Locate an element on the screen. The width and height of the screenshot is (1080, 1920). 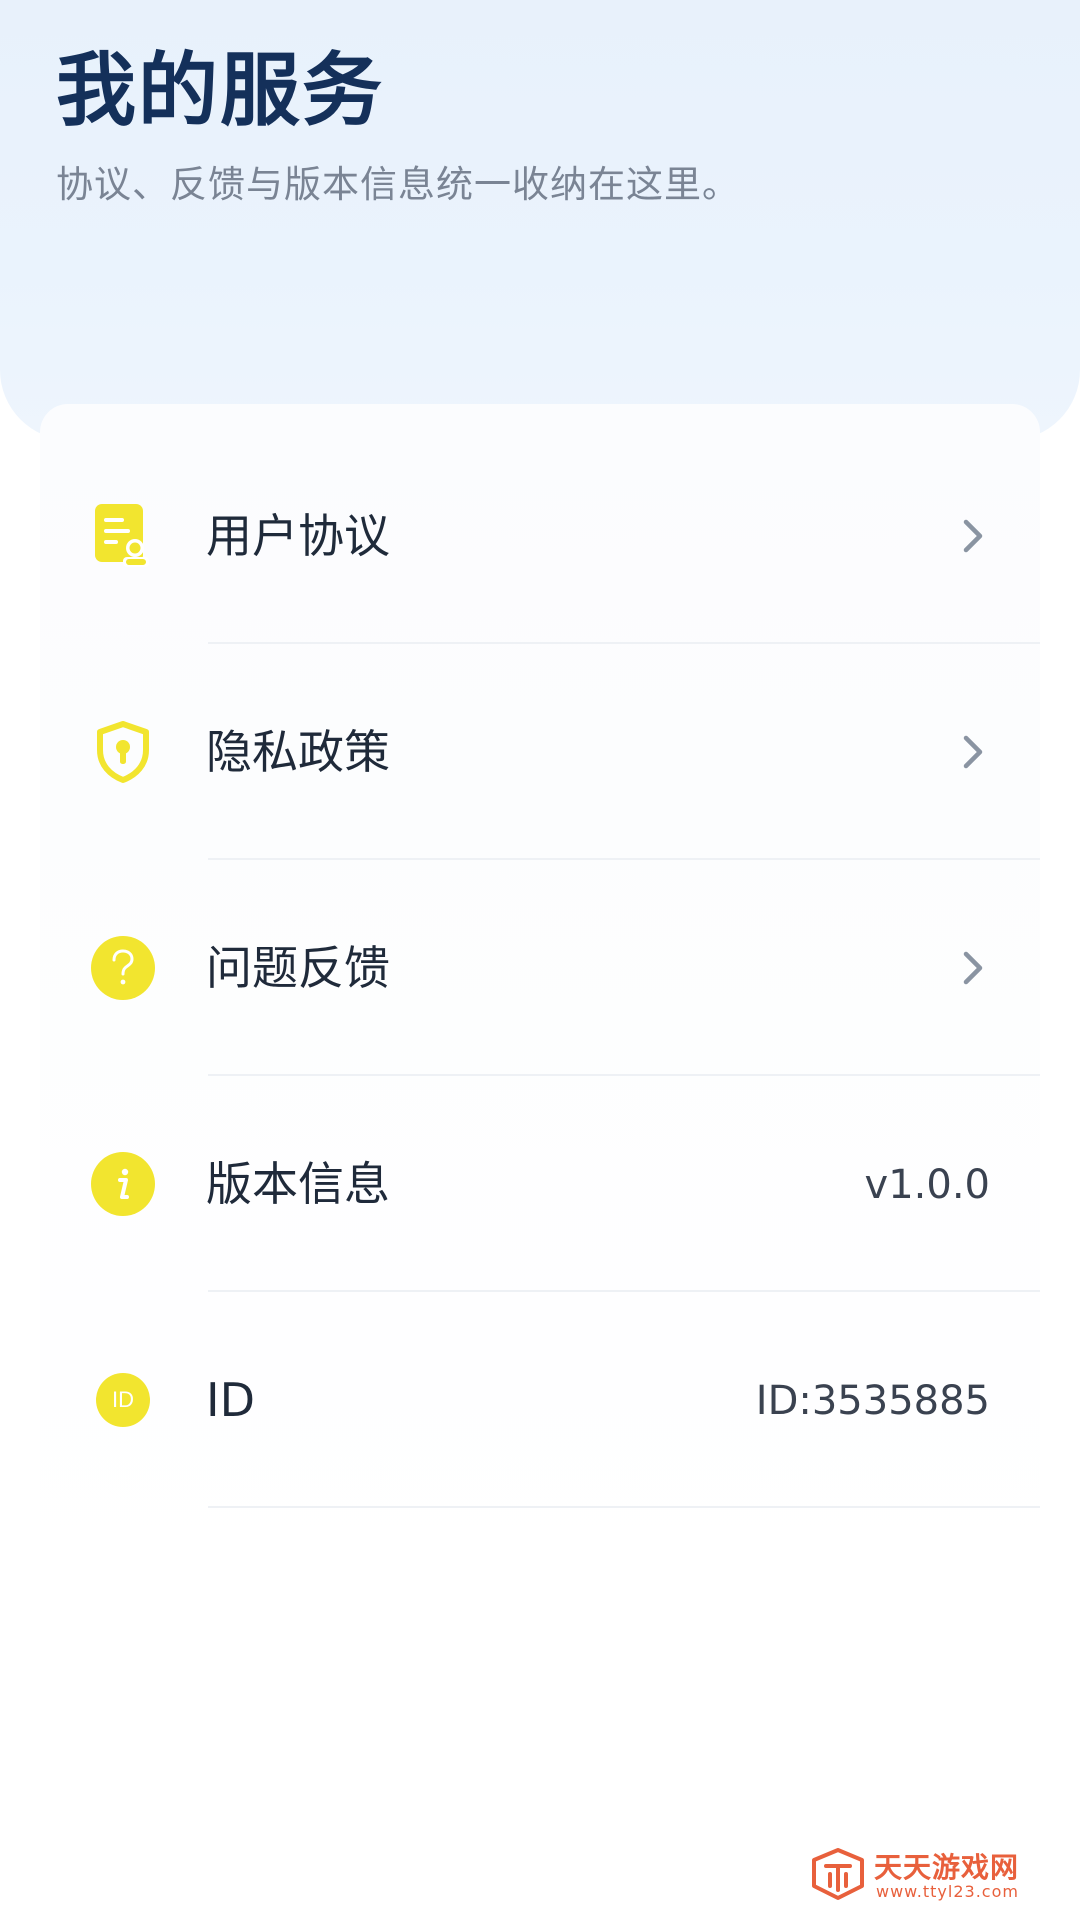
id-value: ID:3535885 is located at coordinates (872, 1401).